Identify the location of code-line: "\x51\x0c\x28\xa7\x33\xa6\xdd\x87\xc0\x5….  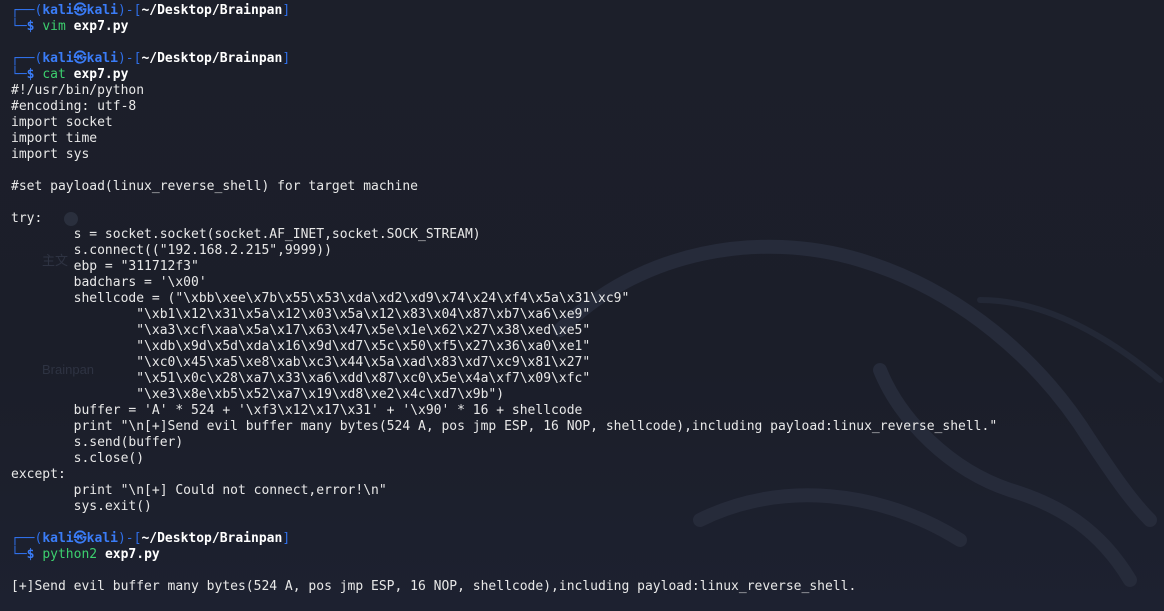
(587, 379).